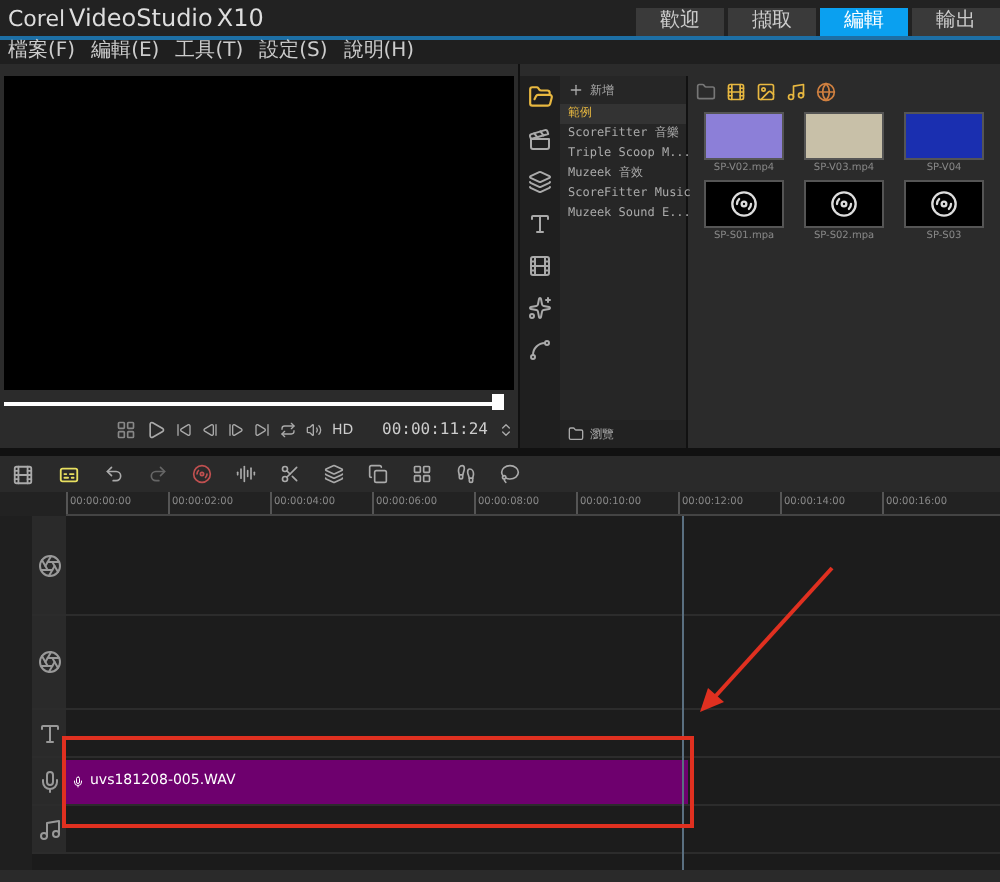 The image size is (1000, 882). What do you see at coordinates (540, 350) in the screenshot?
I see `path-icon` at bounding box center [540, 350].